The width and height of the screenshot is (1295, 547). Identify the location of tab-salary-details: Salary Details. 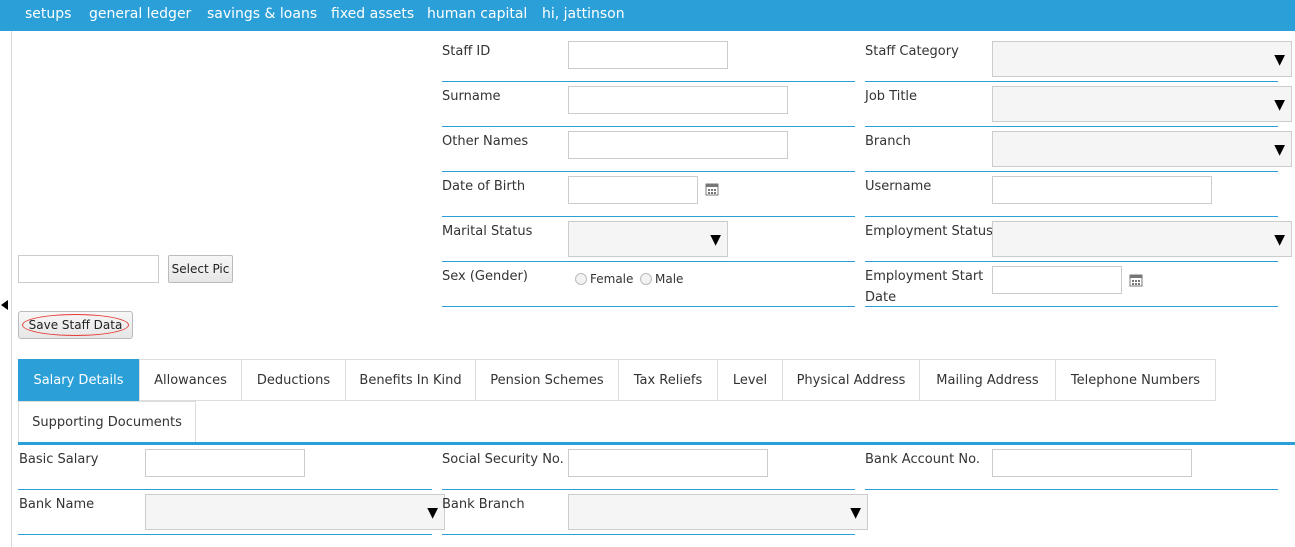
(78, 380).